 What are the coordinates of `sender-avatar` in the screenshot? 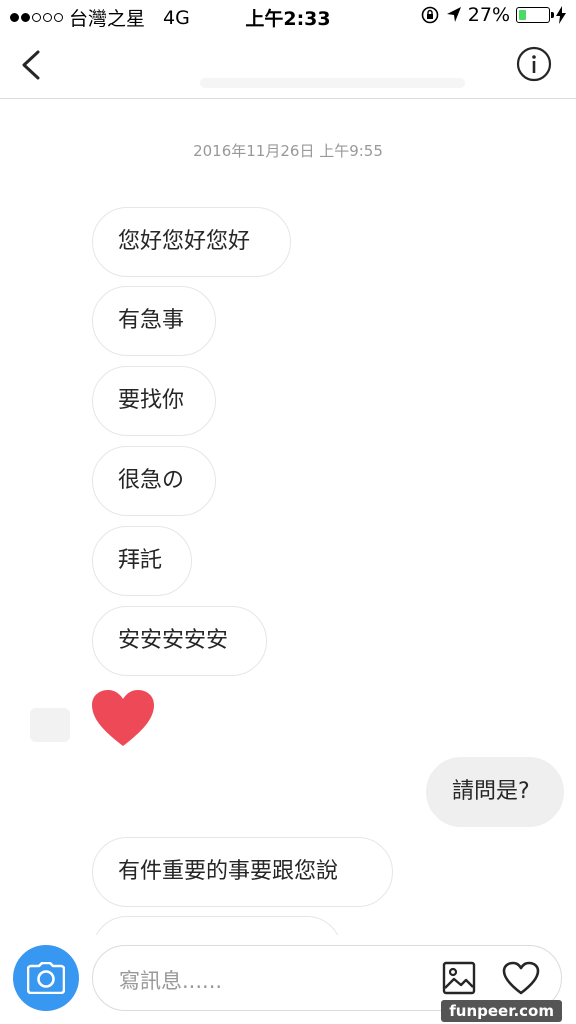 It's located at (50, 725).